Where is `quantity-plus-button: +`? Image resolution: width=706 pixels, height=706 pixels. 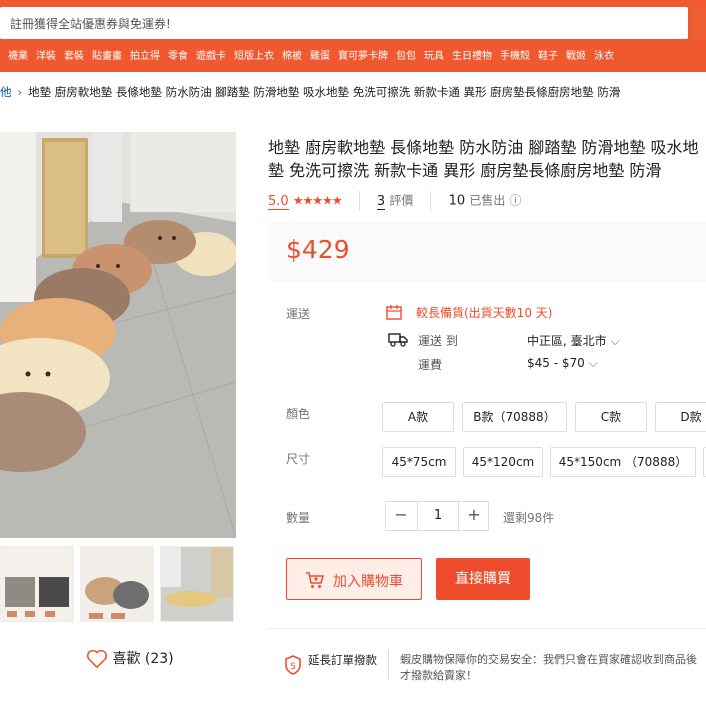 quantity-plus-button: + is located at coordinates (474, 516).